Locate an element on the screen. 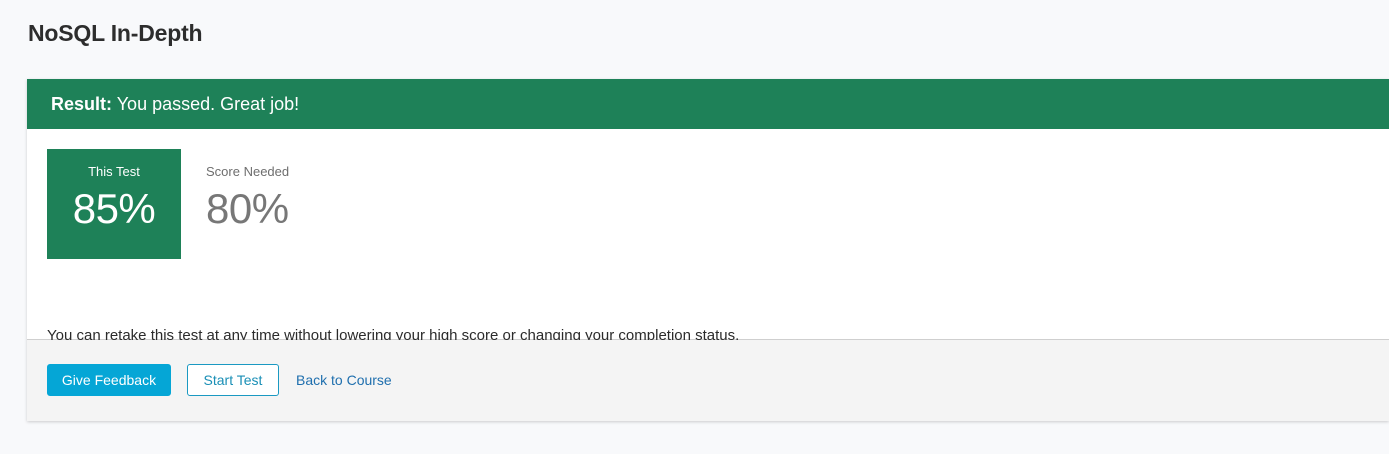  score-needed-value: 80% is located at coordinates (247, 208).